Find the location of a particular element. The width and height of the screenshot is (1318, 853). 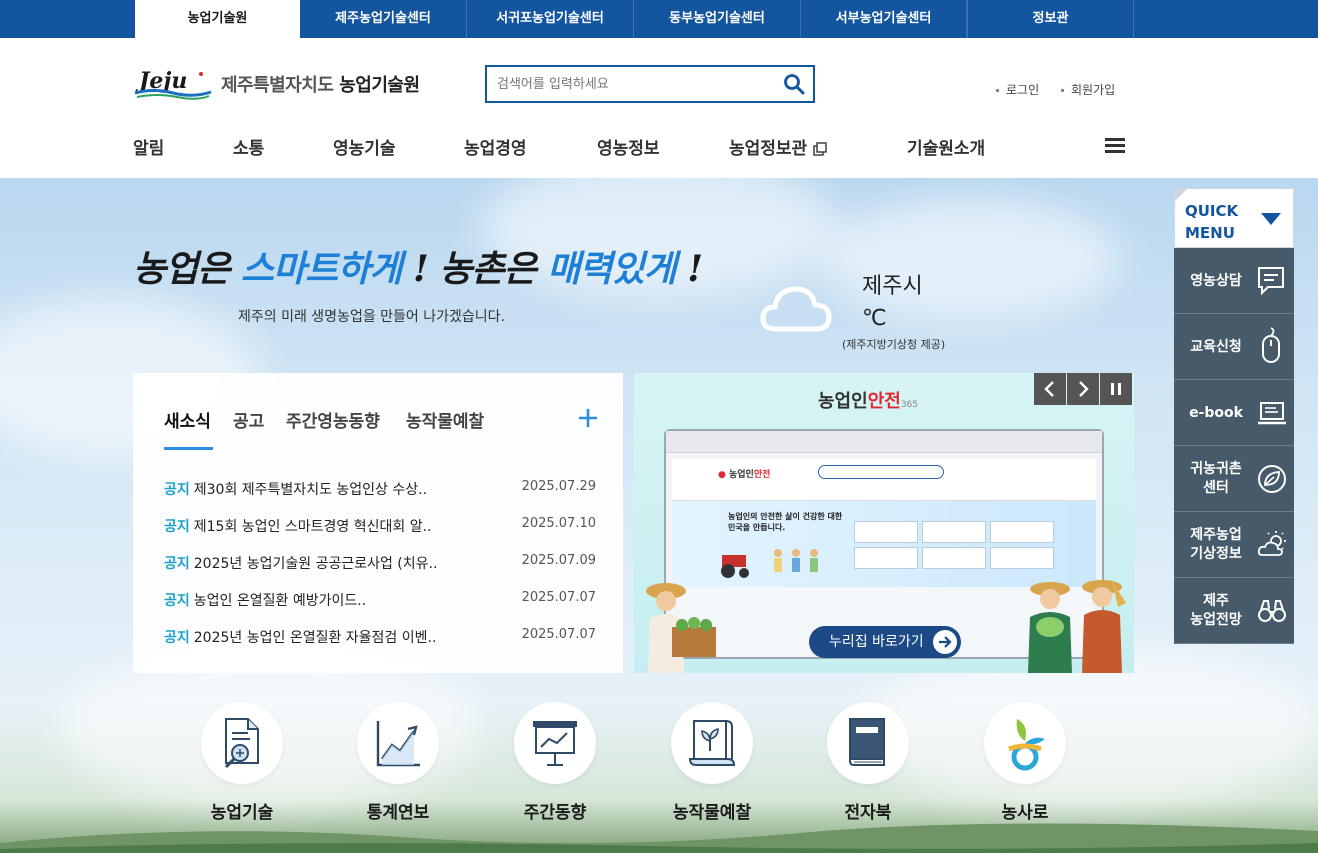

tab-announcement: 공고 is located at coordinates (248, 419).